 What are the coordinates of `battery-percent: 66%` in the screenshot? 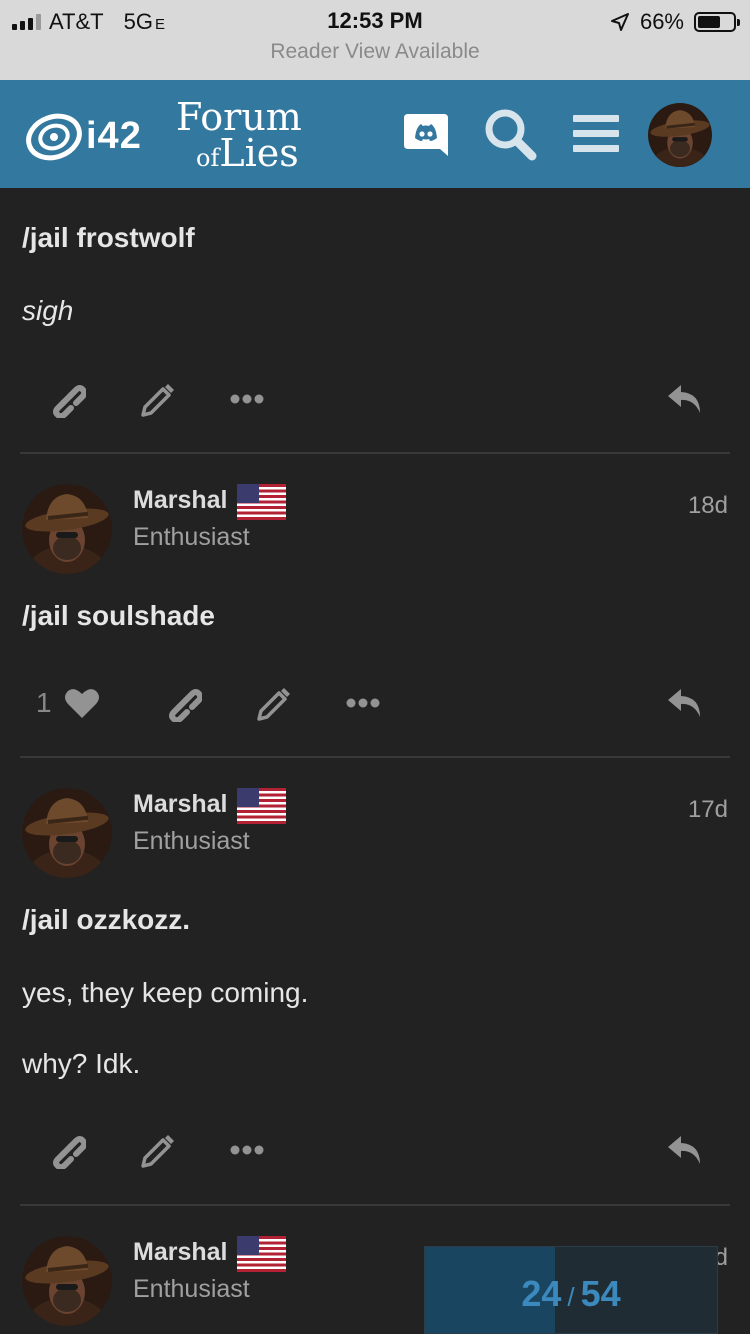 It's located at (661, 21).